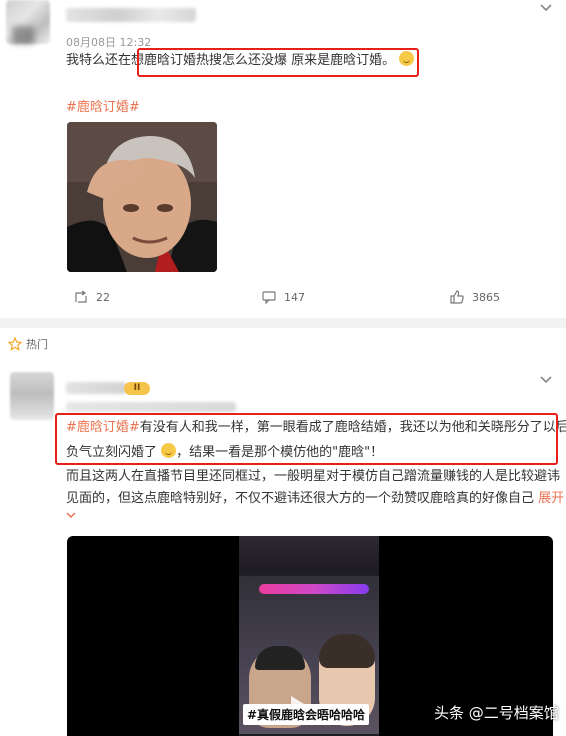 This screenshot has height=736, width=566. What do you see at coordinates (137, 388) in the screenshot?
I see `vip-badge: II` at bounding box center [137, 388].